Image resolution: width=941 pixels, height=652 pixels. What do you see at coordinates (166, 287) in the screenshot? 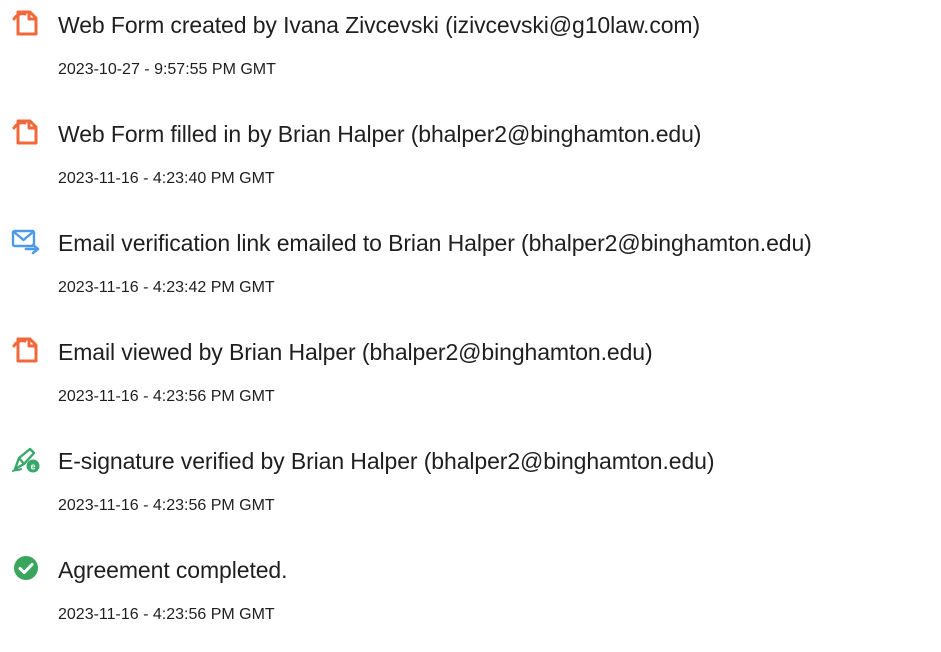
I see `event-timestamp: 2023-11-16 - 4:23:42 PM GMT` at bounding box center [166, 287].